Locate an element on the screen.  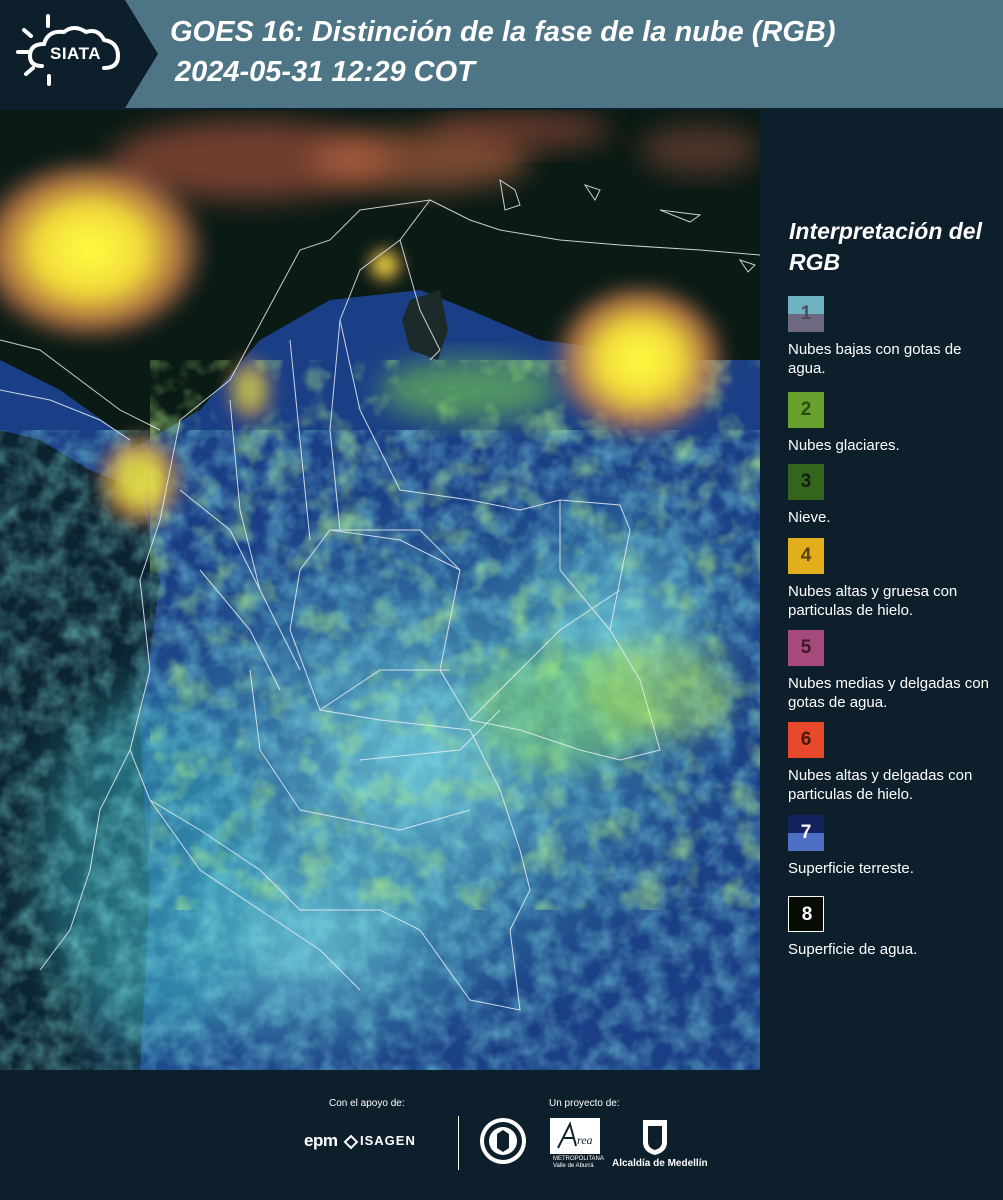
legend-swatch: 5 is located at coordinates (806, 648).